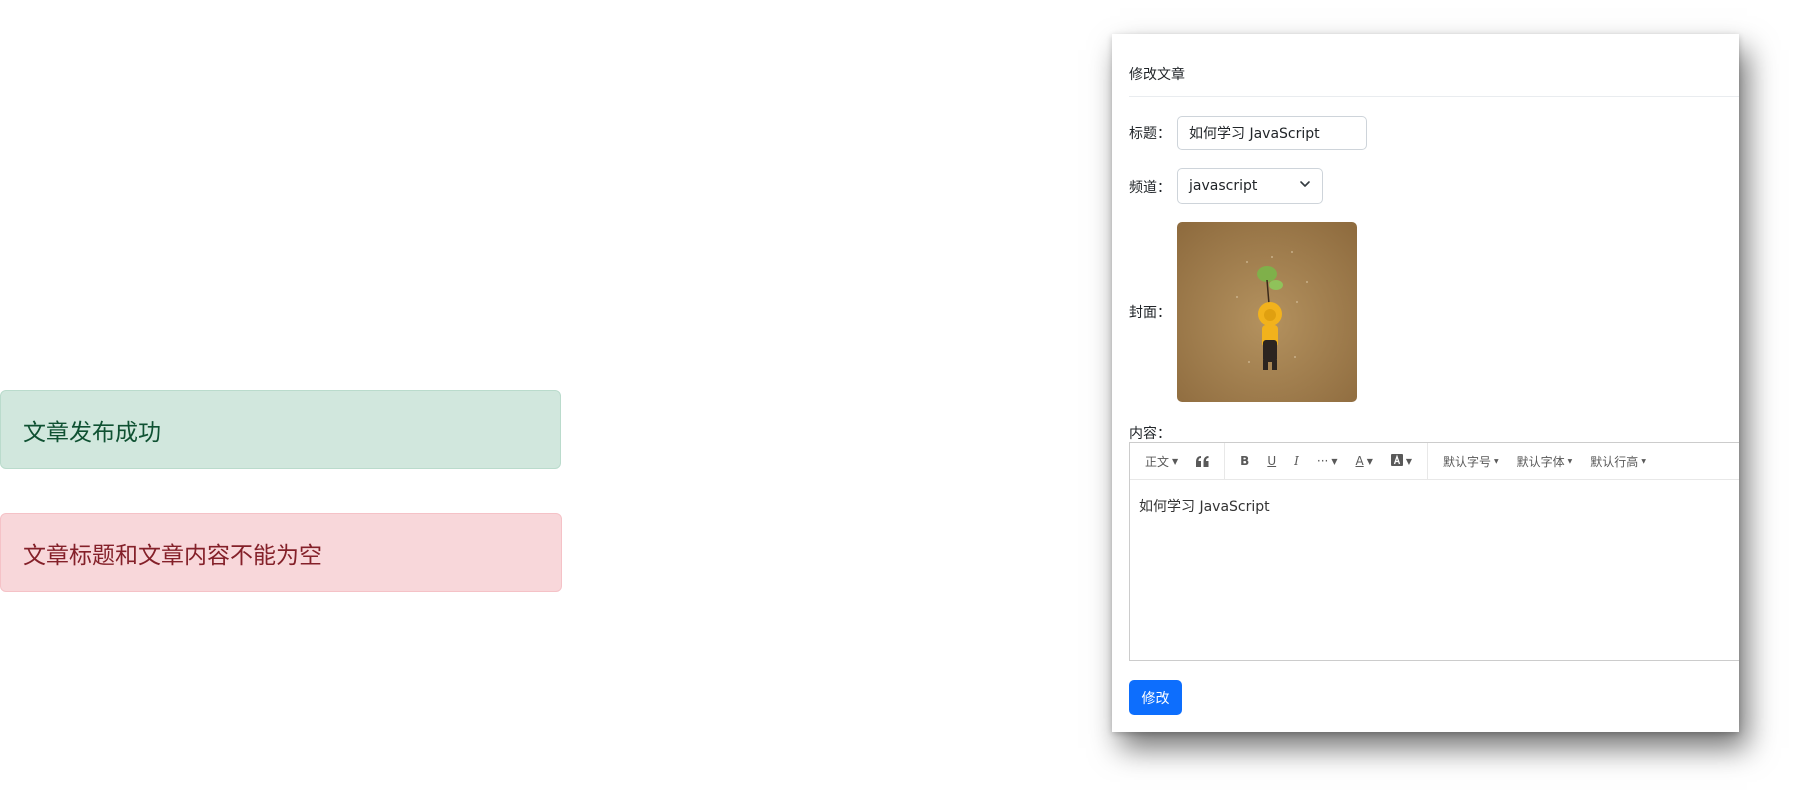  Describe the element at coordinates (1545, 461) in the screenshot. I see `font-family-select: 默认字体 ▼` at that location.